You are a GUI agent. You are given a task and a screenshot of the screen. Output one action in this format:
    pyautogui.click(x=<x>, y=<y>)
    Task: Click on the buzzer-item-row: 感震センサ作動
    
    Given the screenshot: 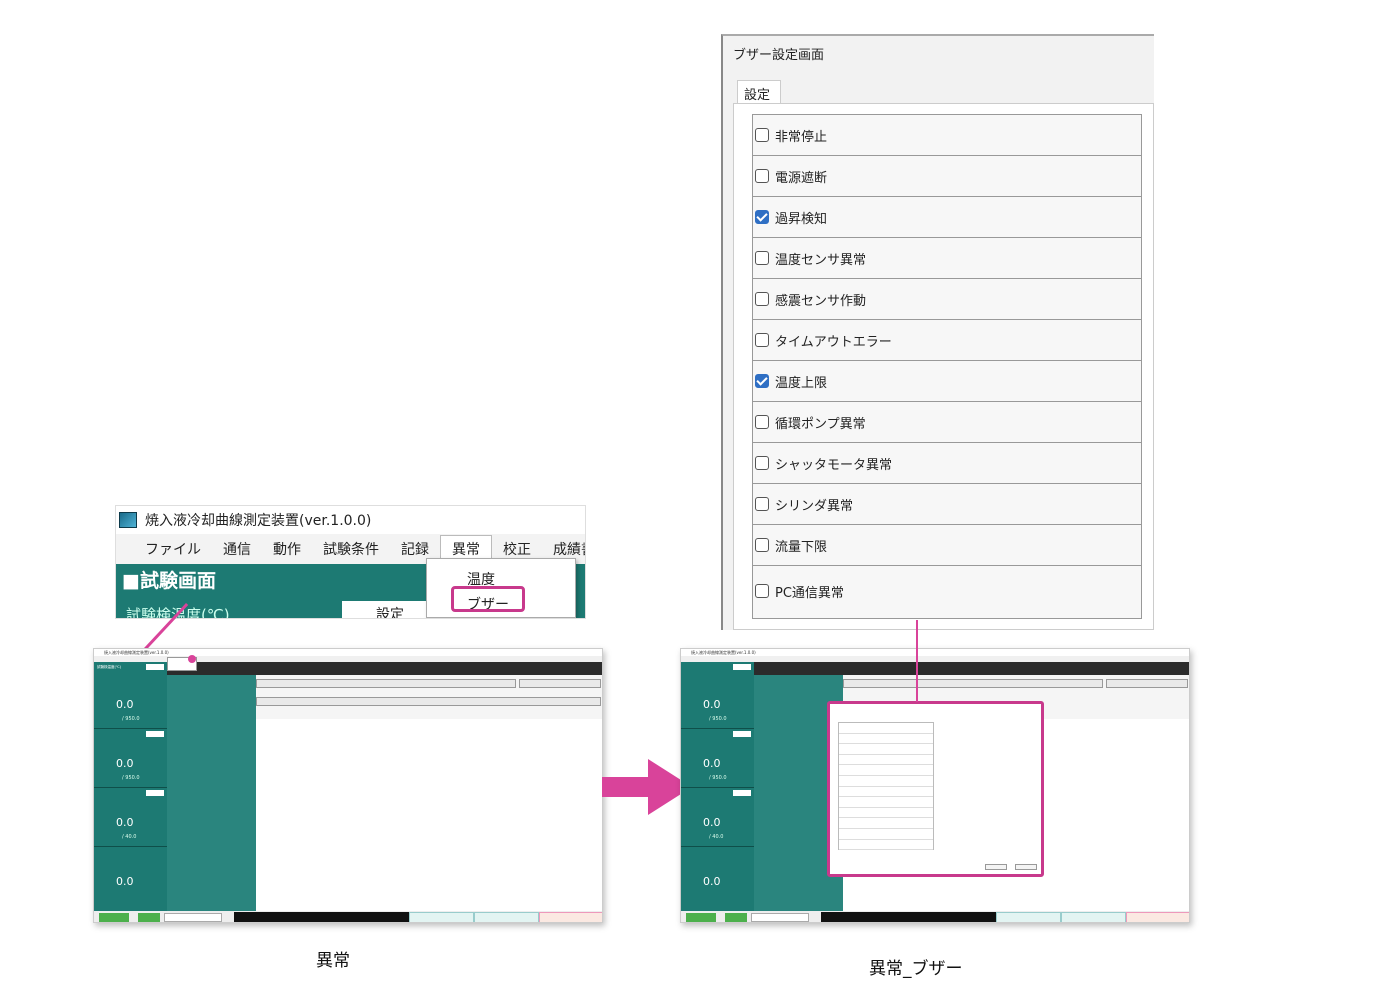 What is the action you would take?
    pyautogui.click(x=947, y=299)
    